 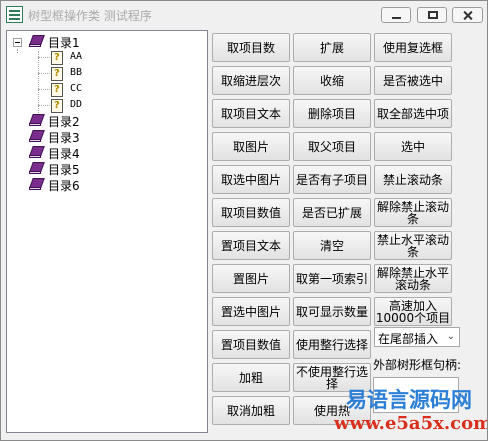 I want to click on get-item-value-button: 取项目数值, so click(x=251, y=212).